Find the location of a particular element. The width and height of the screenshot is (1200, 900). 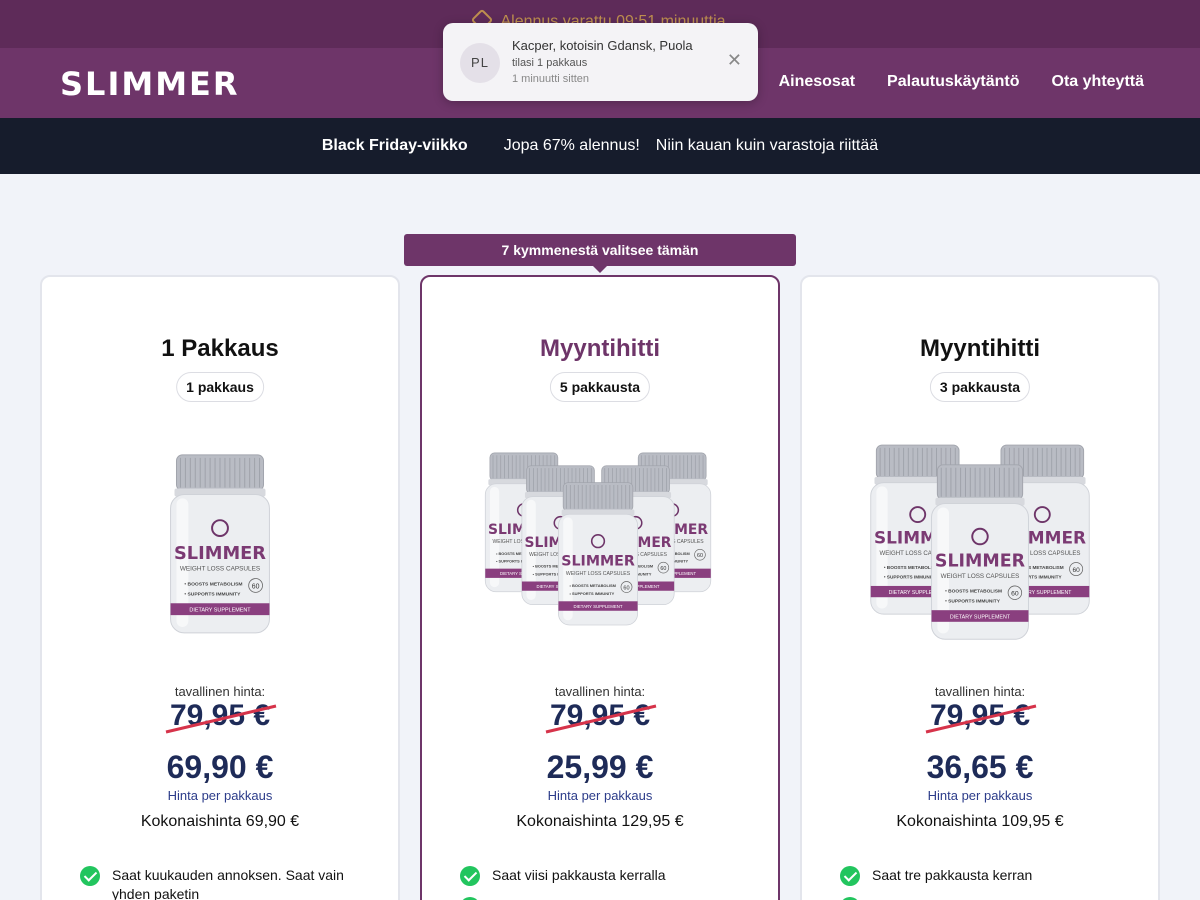

notification-action: tilasi 1 pakkaus is located at coordinates (550, 63).